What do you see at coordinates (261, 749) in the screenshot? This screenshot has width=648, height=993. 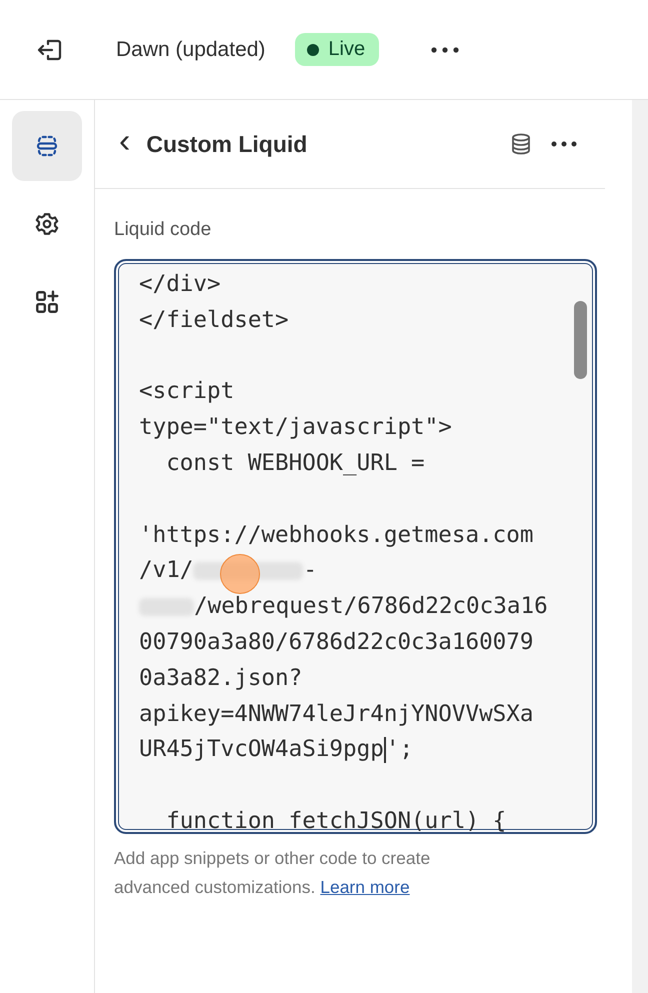 I see `code-text: UR45jTvcOW4aSi9pgp` at bounding box center [261, 749].